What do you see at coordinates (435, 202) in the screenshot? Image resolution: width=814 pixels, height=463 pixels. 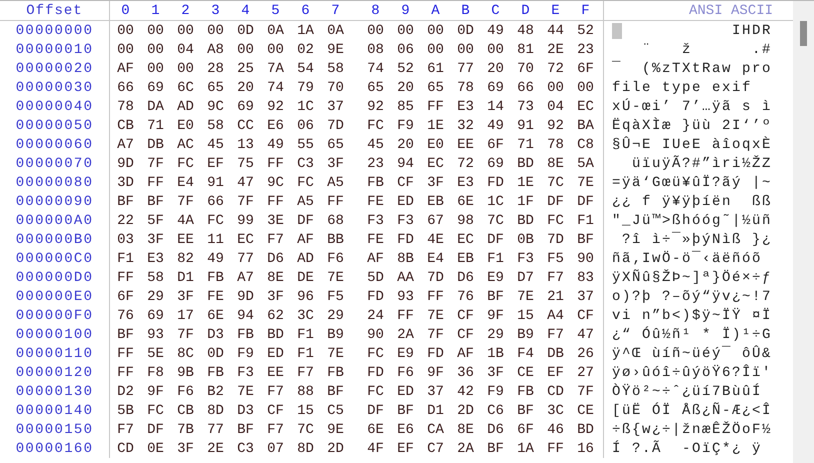 I see `hex-byte: EB` at bounding box center [435, 202].